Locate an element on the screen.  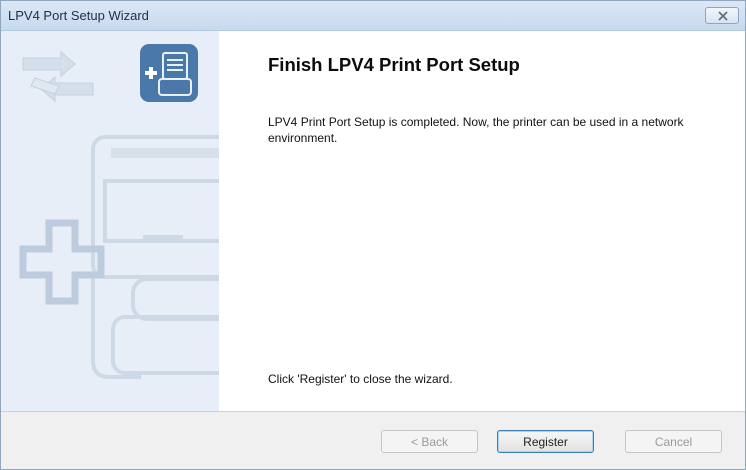
close-button is located at coordinates (722, 15).